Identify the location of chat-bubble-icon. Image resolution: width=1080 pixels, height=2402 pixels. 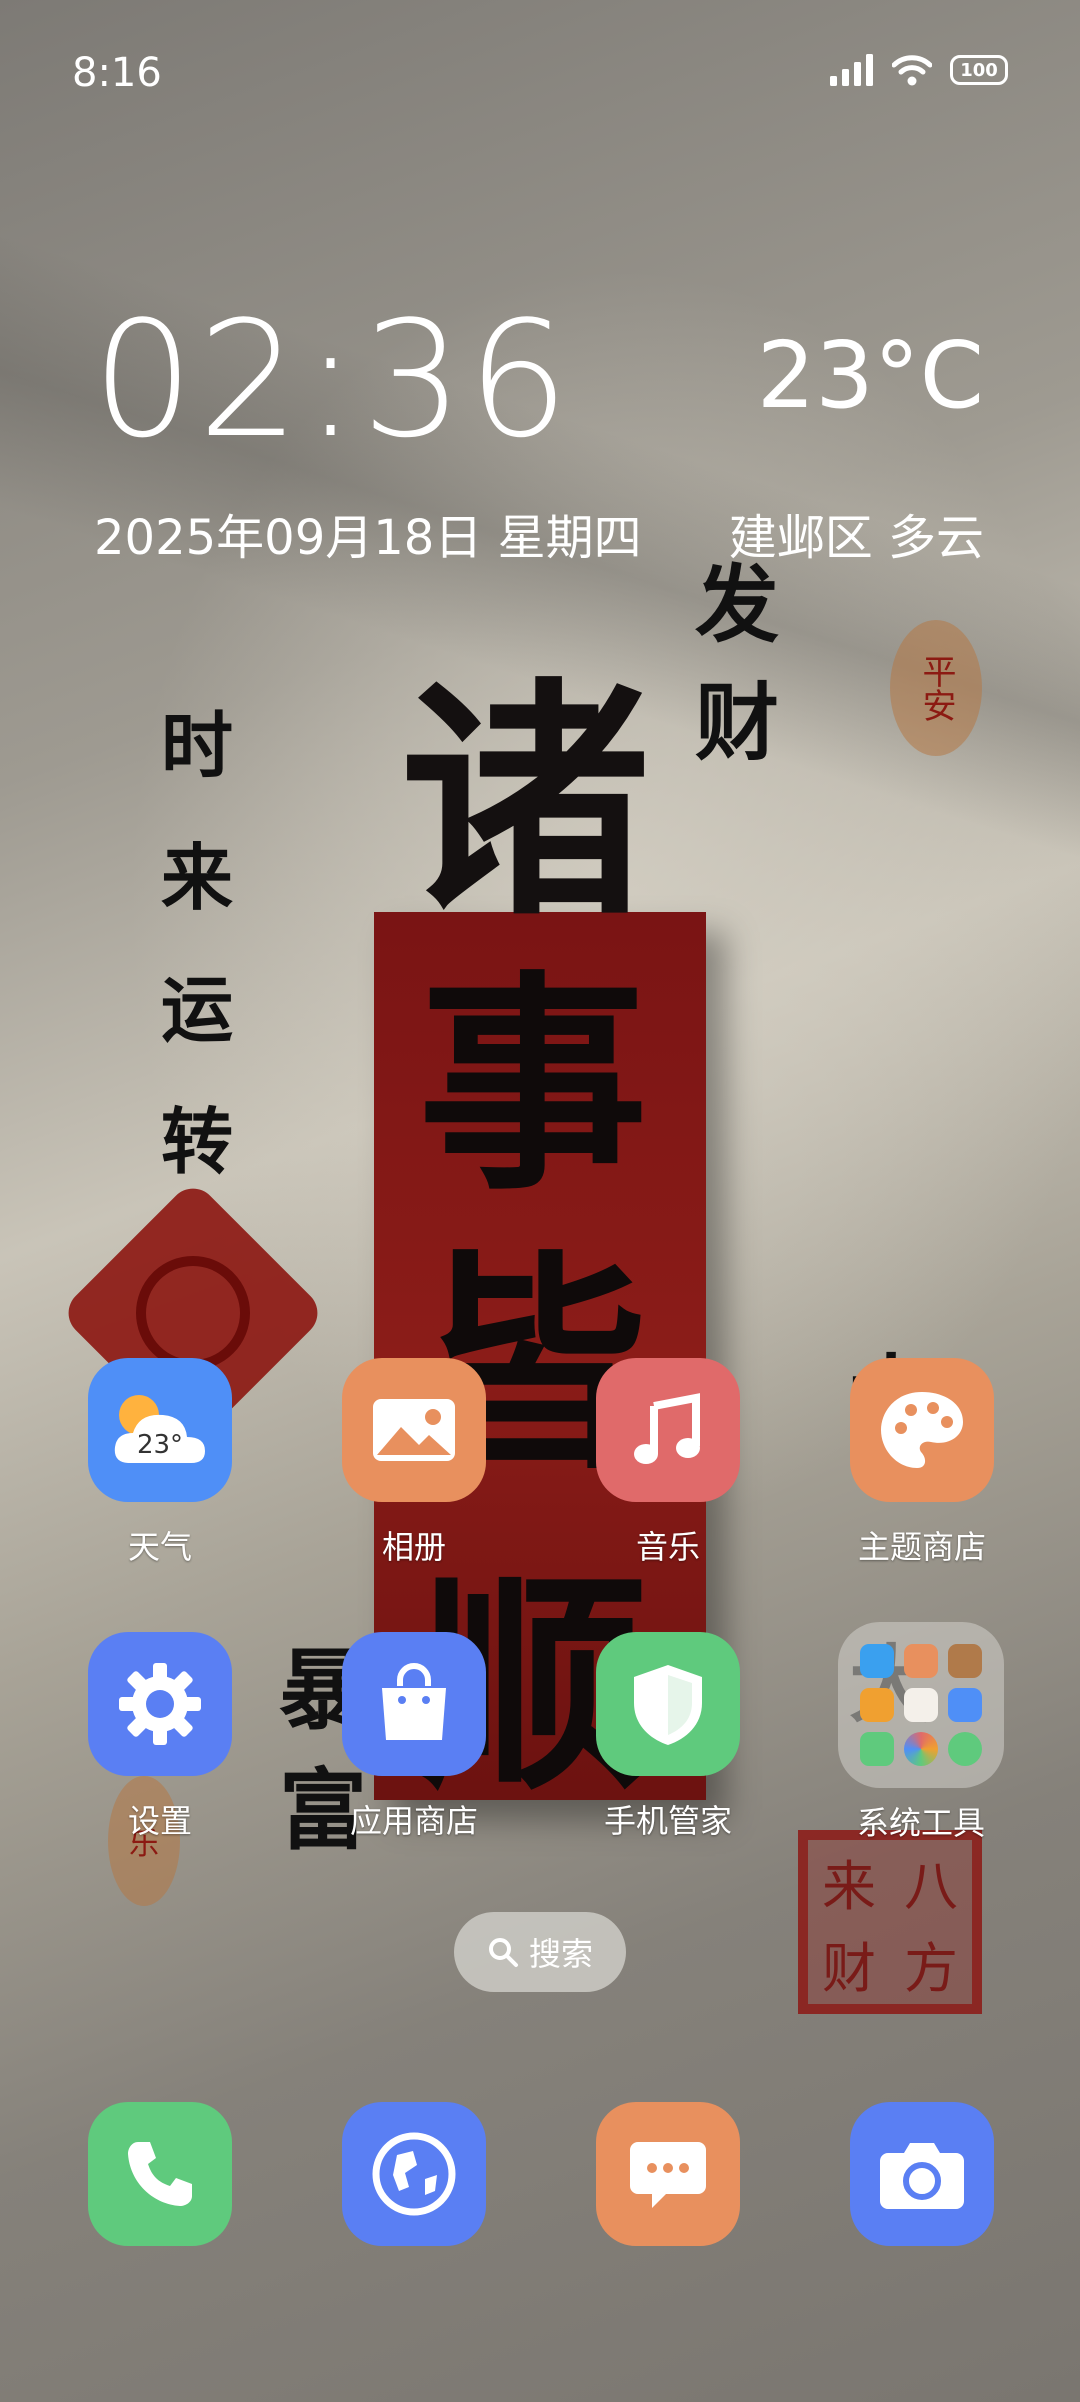
(668, 2175).